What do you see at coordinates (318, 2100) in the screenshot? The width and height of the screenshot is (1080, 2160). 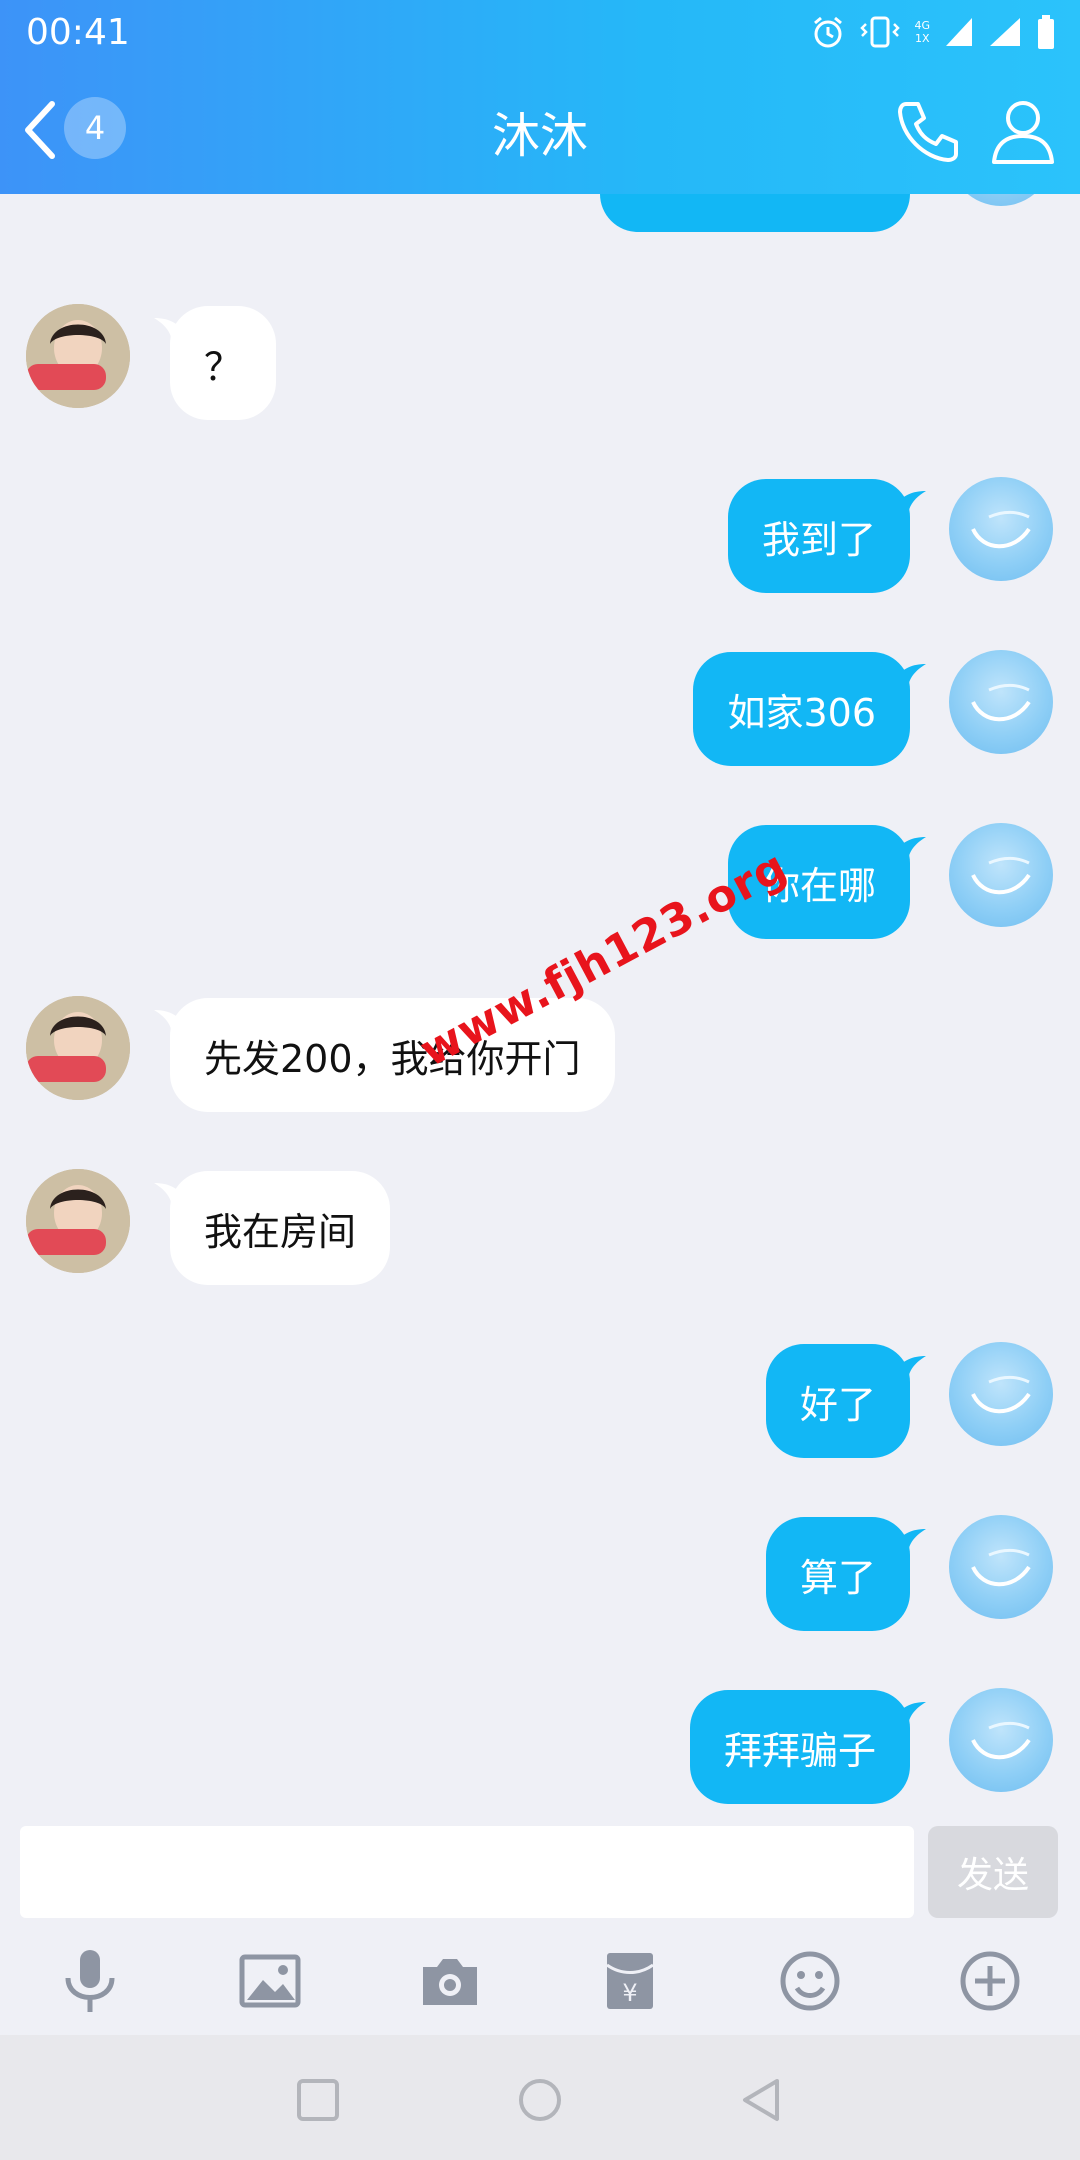 I see `recent-apps-icon` at bounding box center [318, 2100].